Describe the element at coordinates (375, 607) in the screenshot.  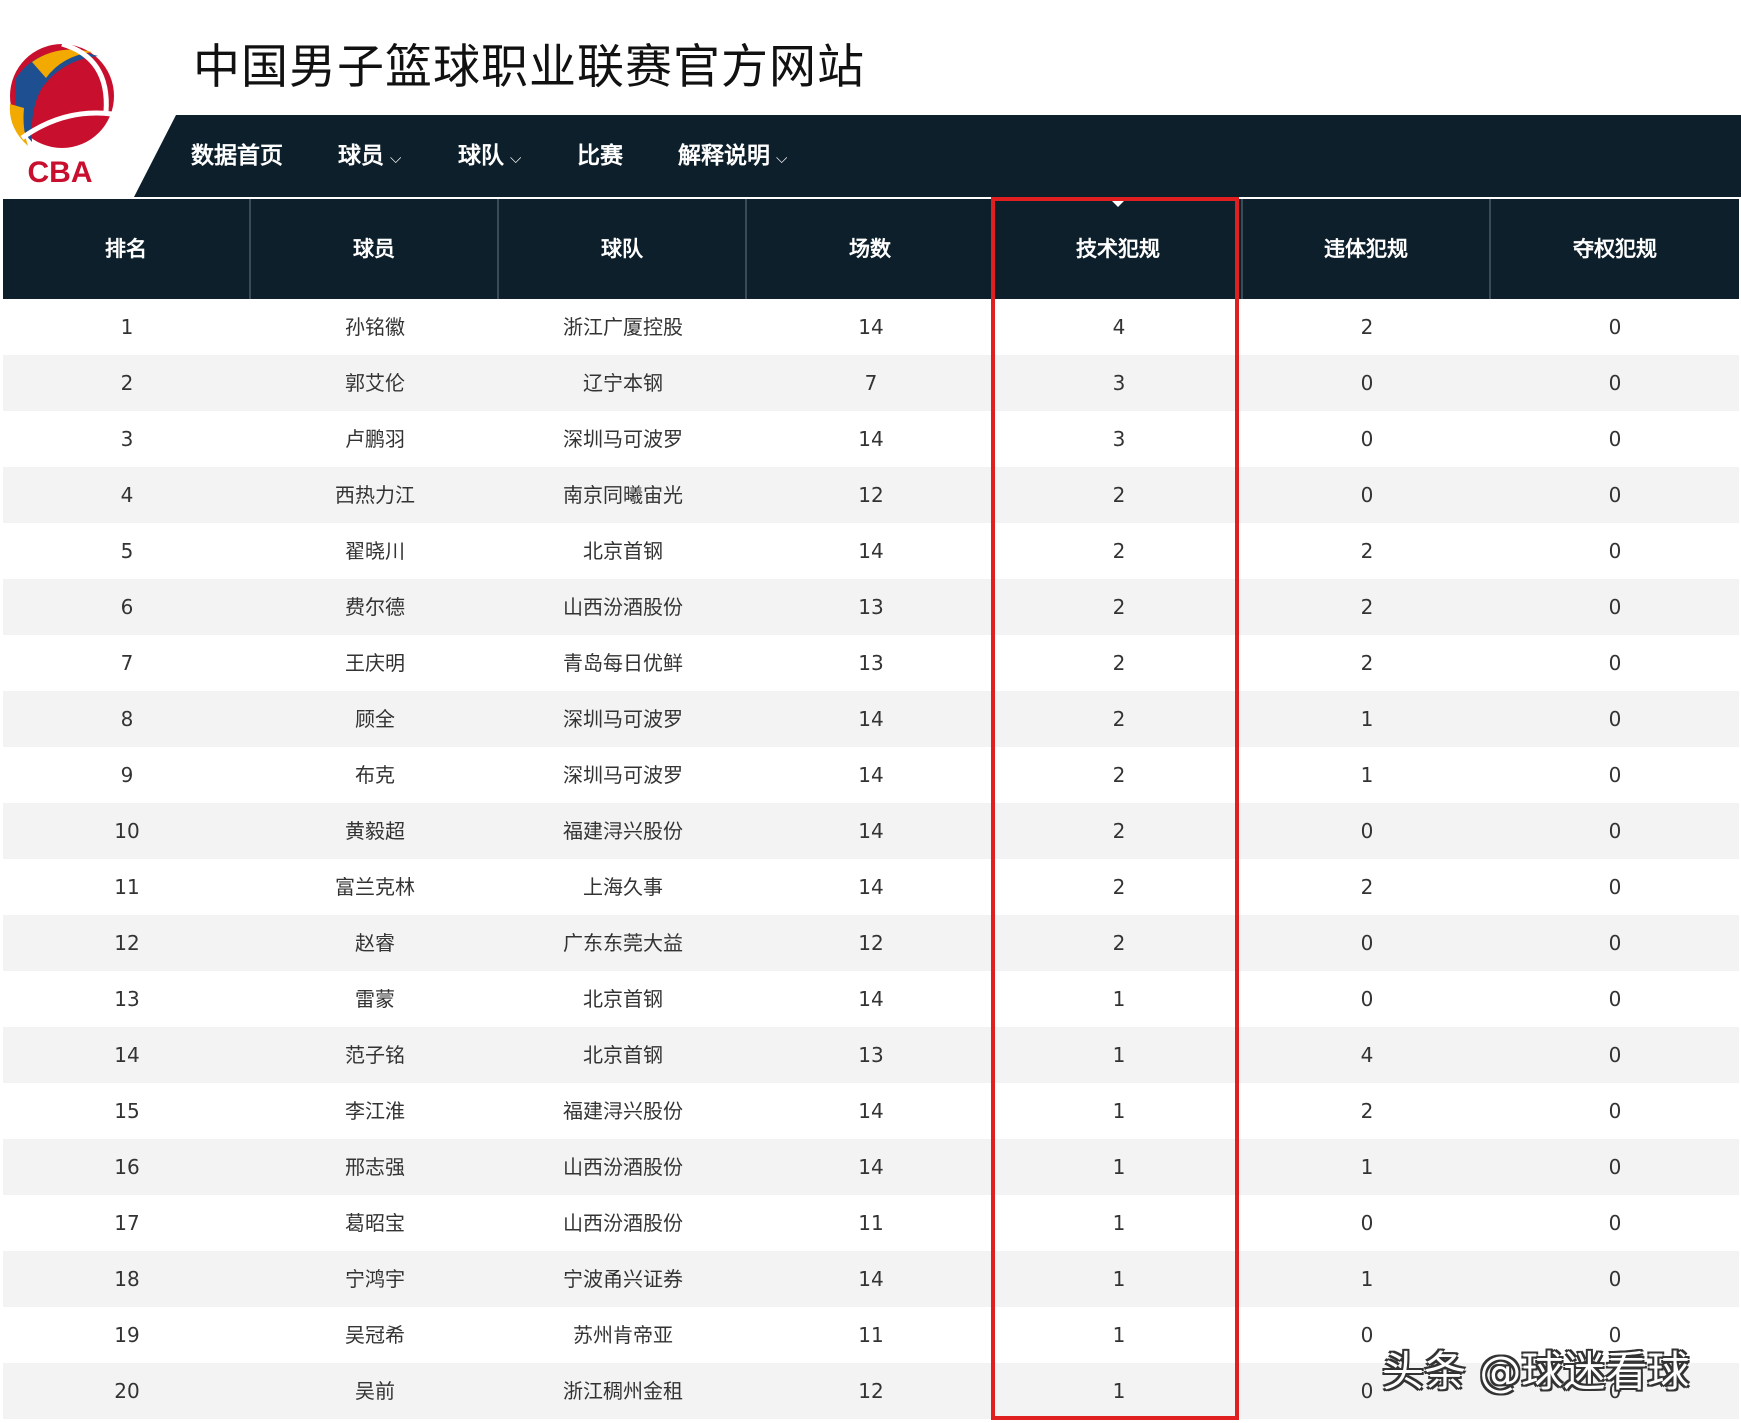
I see `cell-player: 费尔德` at that location.